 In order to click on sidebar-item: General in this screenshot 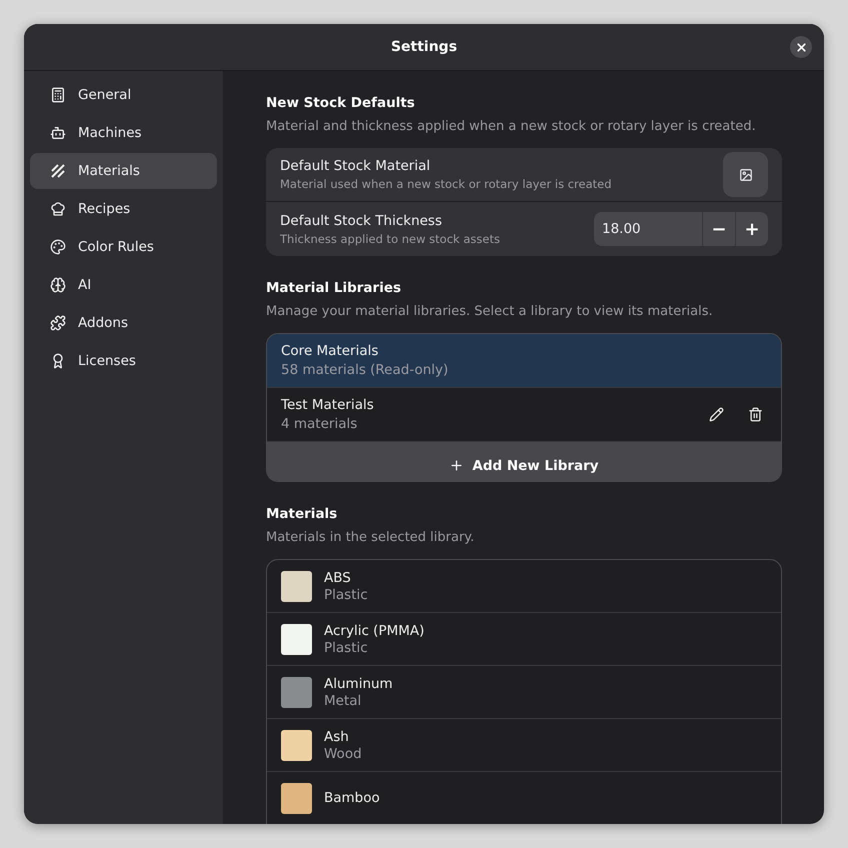, I will do `click(123, 95)`.